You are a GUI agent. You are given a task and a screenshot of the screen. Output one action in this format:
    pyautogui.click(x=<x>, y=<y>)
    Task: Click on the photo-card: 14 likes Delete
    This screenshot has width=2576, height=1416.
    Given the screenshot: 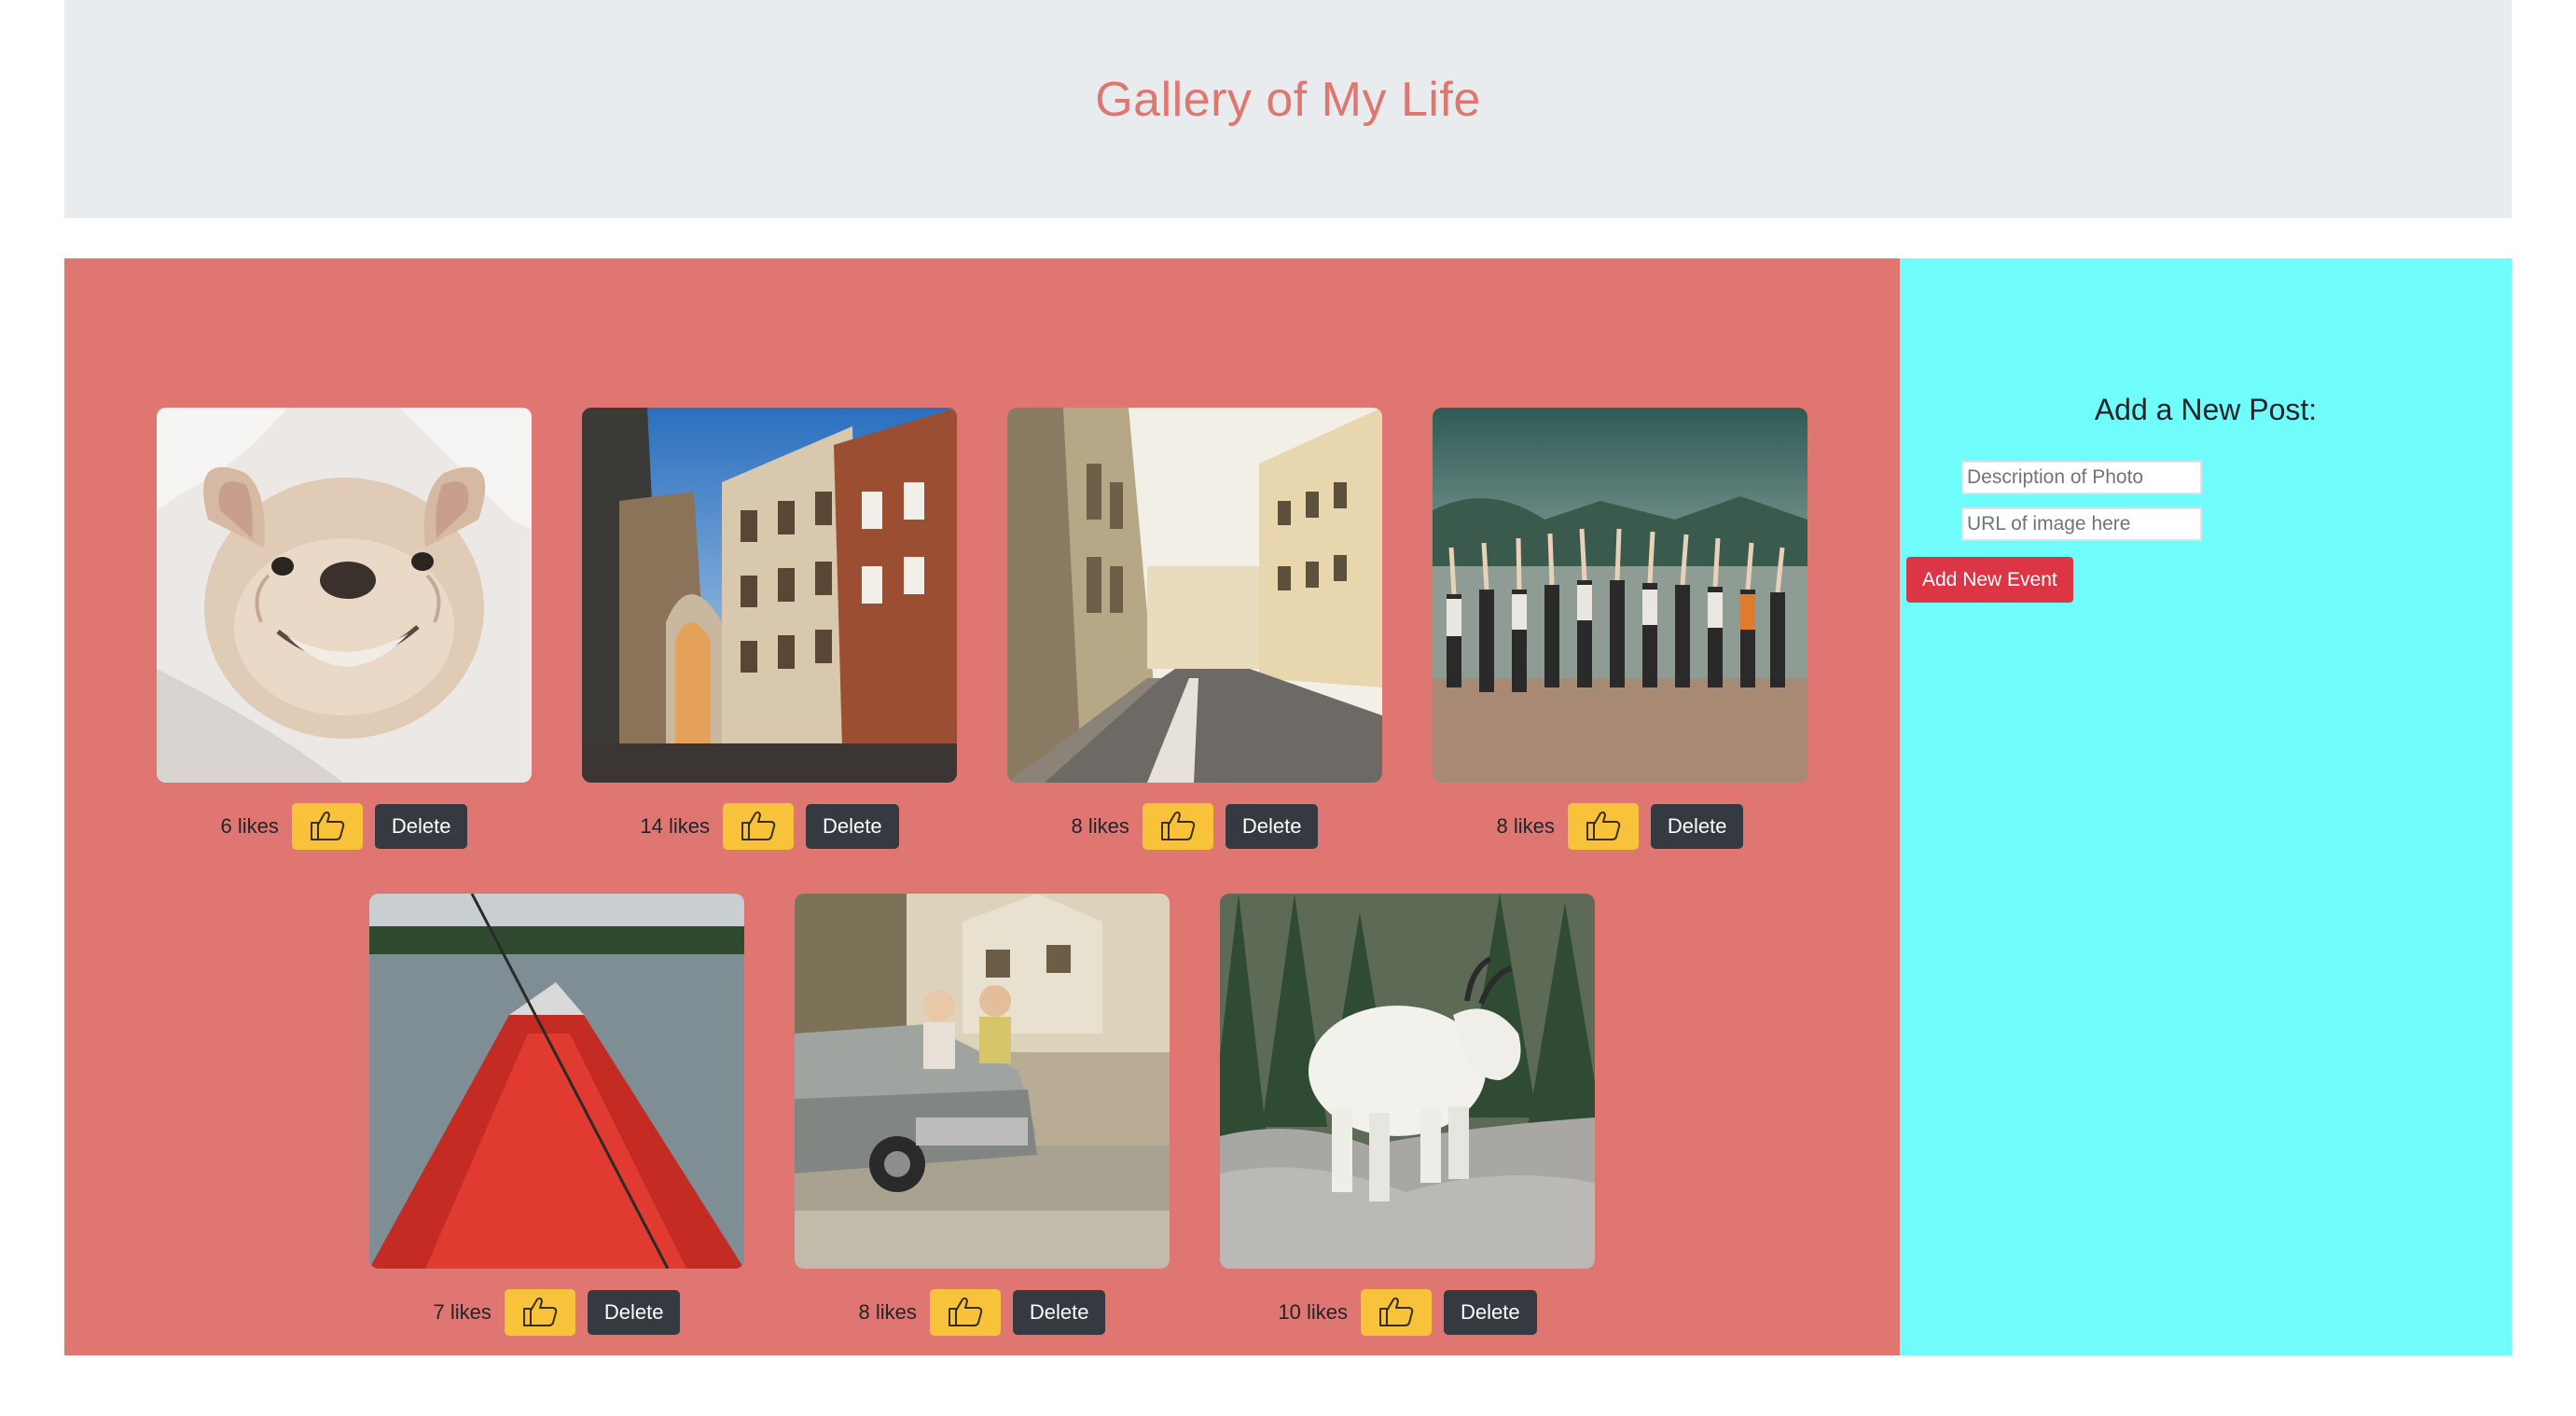 What is the action you would take?
    pyautogui.click(x=769, y=629)
    